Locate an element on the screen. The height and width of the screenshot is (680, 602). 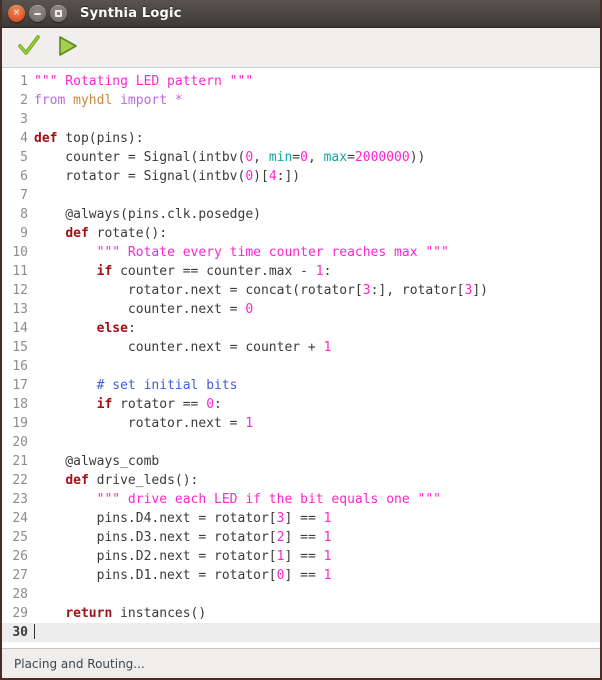
code-text: """ Rotating LED pattern """ is located at coordinates (144, 81).